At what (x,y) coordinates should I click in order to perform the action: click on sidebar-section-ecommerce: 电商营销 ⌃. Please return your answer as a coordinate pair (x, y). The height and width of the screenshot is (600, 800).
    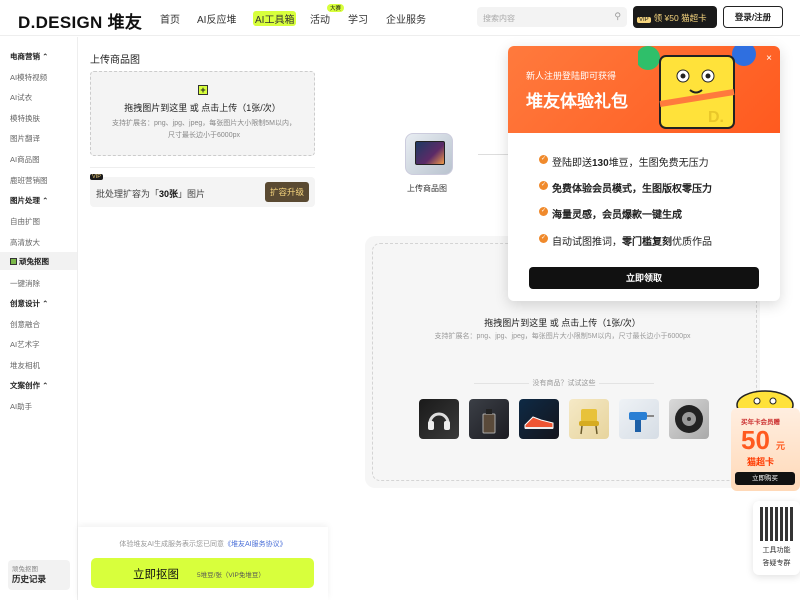
    Looking at the image, I should click on (29, 56).